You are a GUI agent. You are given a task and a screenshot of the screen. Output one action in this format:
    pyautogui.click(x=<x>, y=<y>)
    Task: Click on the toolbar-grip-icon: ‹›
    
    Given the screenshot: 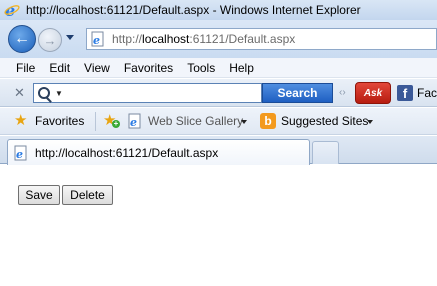 What is the action you would take?
    pyautogui.click(x=342, y=92)
    